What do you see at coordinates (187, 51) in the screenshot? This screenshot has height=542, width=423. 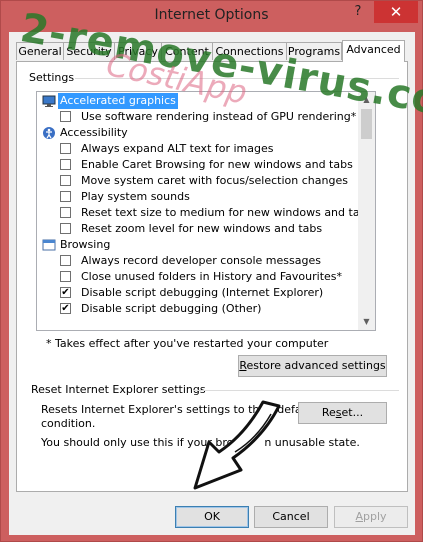 I see `tab-content: Content` at bounding box center [187, 51].